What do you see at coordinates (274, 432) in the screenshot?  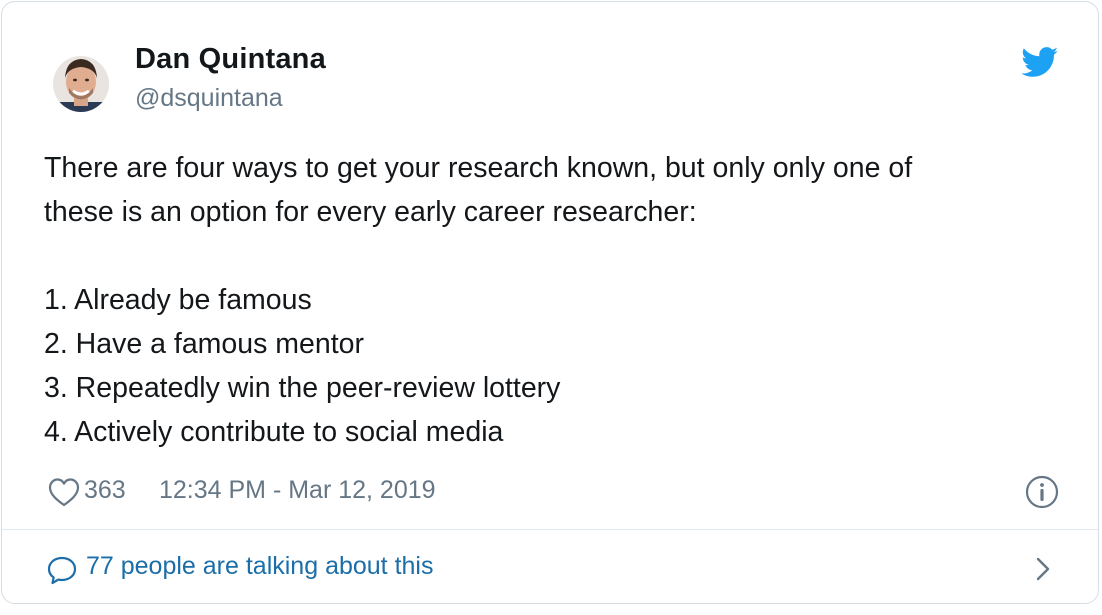 I see `list-item: 4. Actively contribute to social media` at bounding box center [274, 432].